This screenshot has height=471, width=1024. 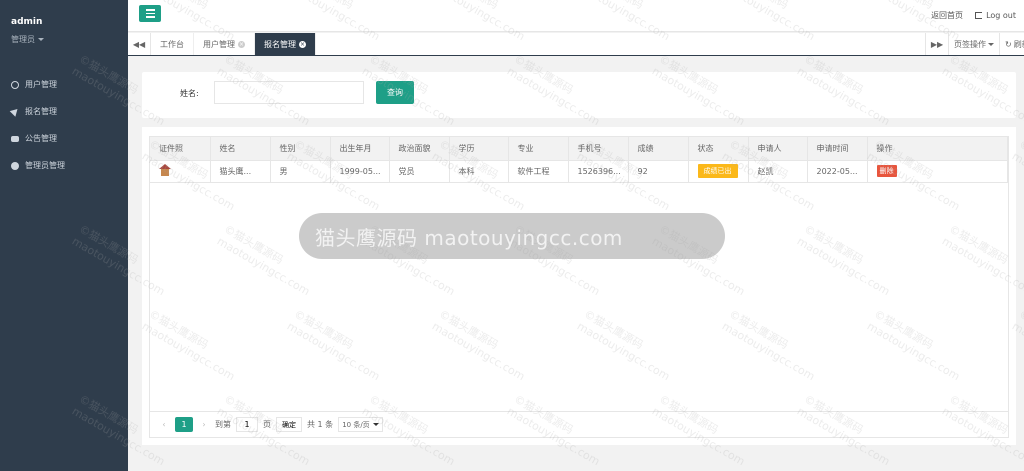 I want to click on name-search-input, so click(x=289, y=92).